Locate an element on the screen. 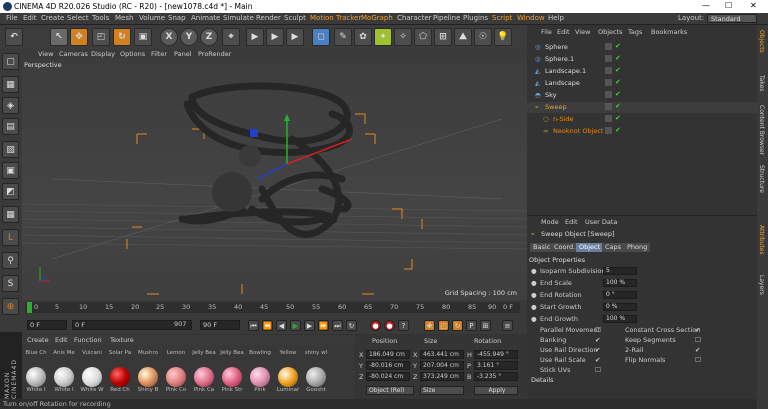  mat-menu-create: Create is located at coordinates (38, 340).